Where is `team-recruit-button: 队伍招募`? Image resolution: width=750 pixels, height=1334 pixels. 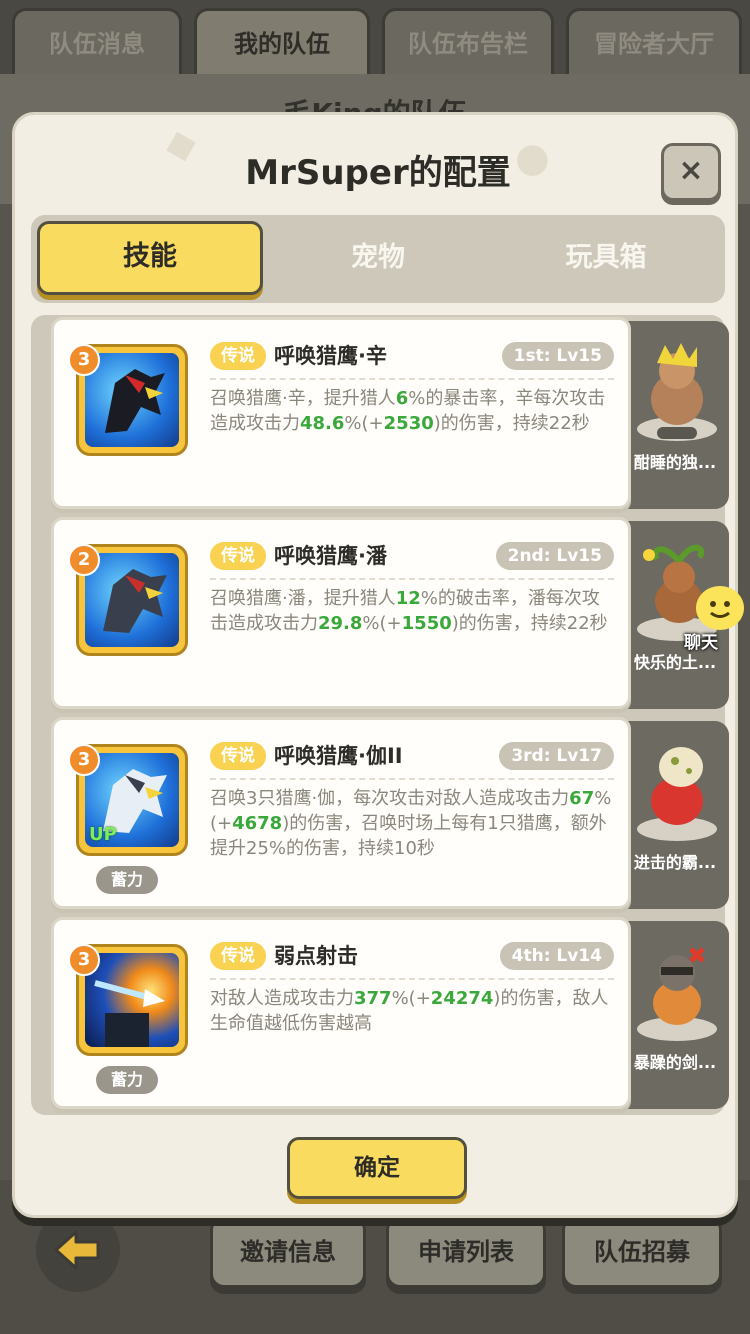 team-recruit-button: 队伍招募 is located at coordinates (642, 1252).